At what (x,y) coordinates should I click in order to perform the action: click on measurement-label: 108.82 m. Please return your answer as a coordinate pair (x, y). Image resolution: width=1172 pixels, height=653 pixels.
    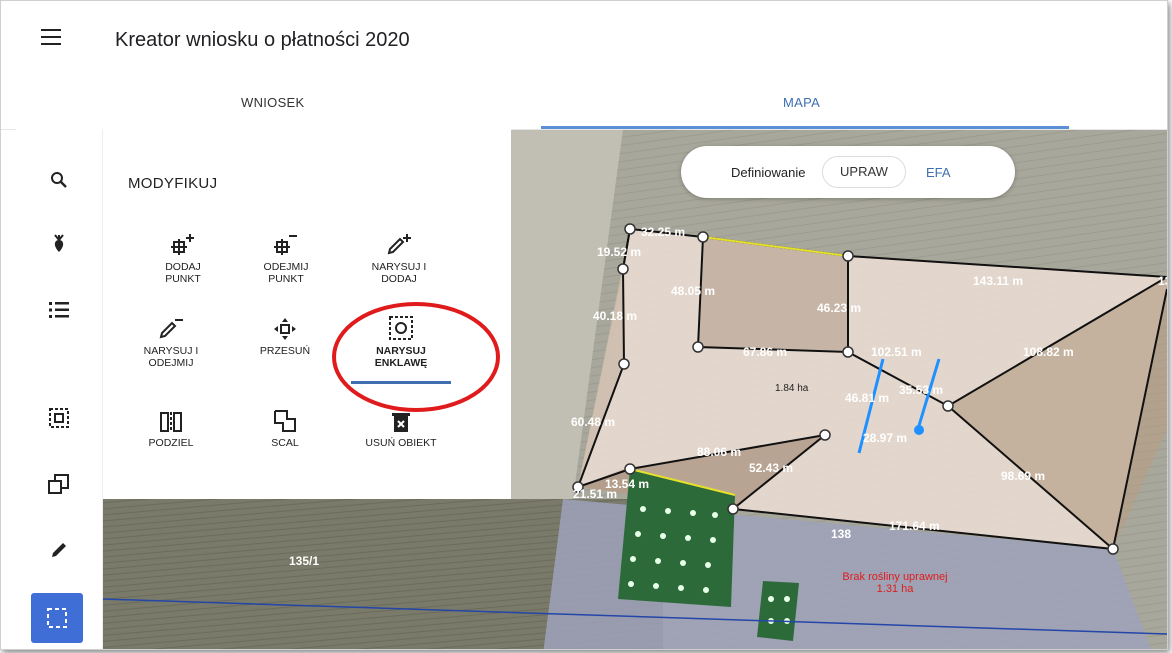
    Looking at the image, I should click on (1048, 352).